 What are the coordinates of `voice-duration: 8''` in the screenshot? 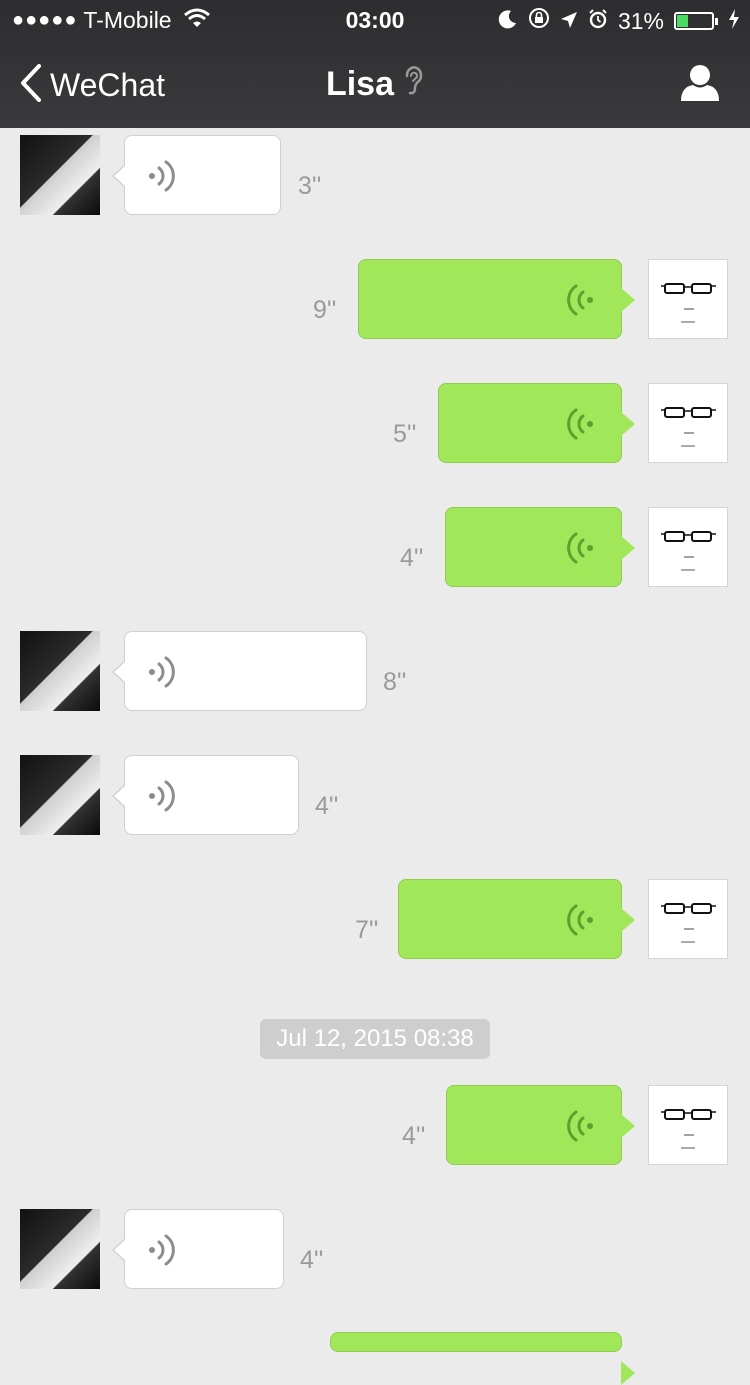 It's located at (395, 682).